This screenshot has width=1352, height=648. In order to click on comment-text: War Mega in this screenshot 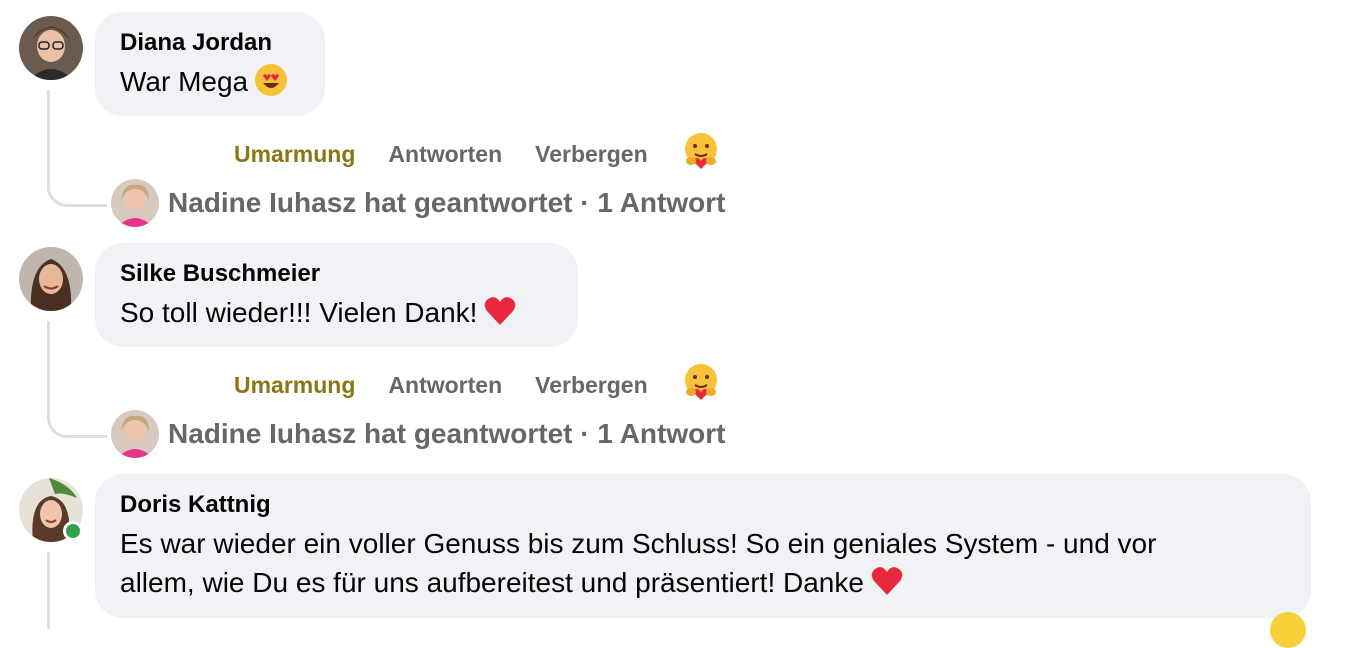, I will do `click(210, 84)`.